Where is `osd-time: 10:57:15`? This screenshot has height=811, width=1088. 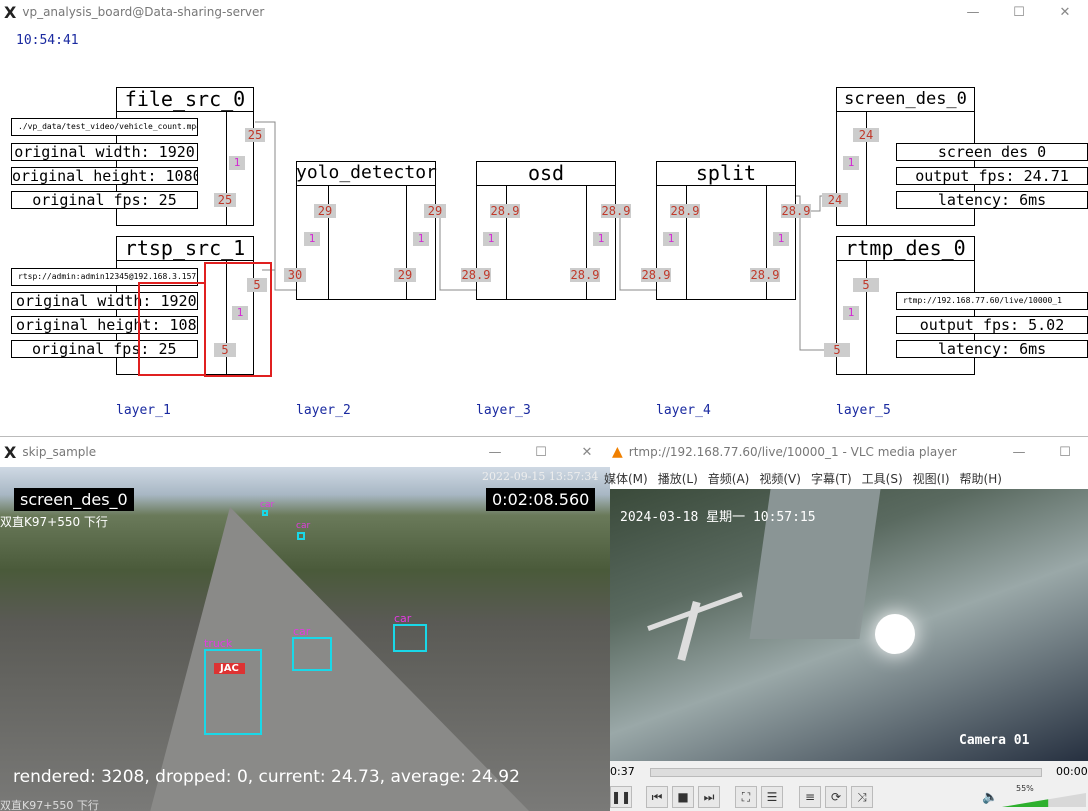 osd-time: 10:57:15 is located at coordinates (784, 517).